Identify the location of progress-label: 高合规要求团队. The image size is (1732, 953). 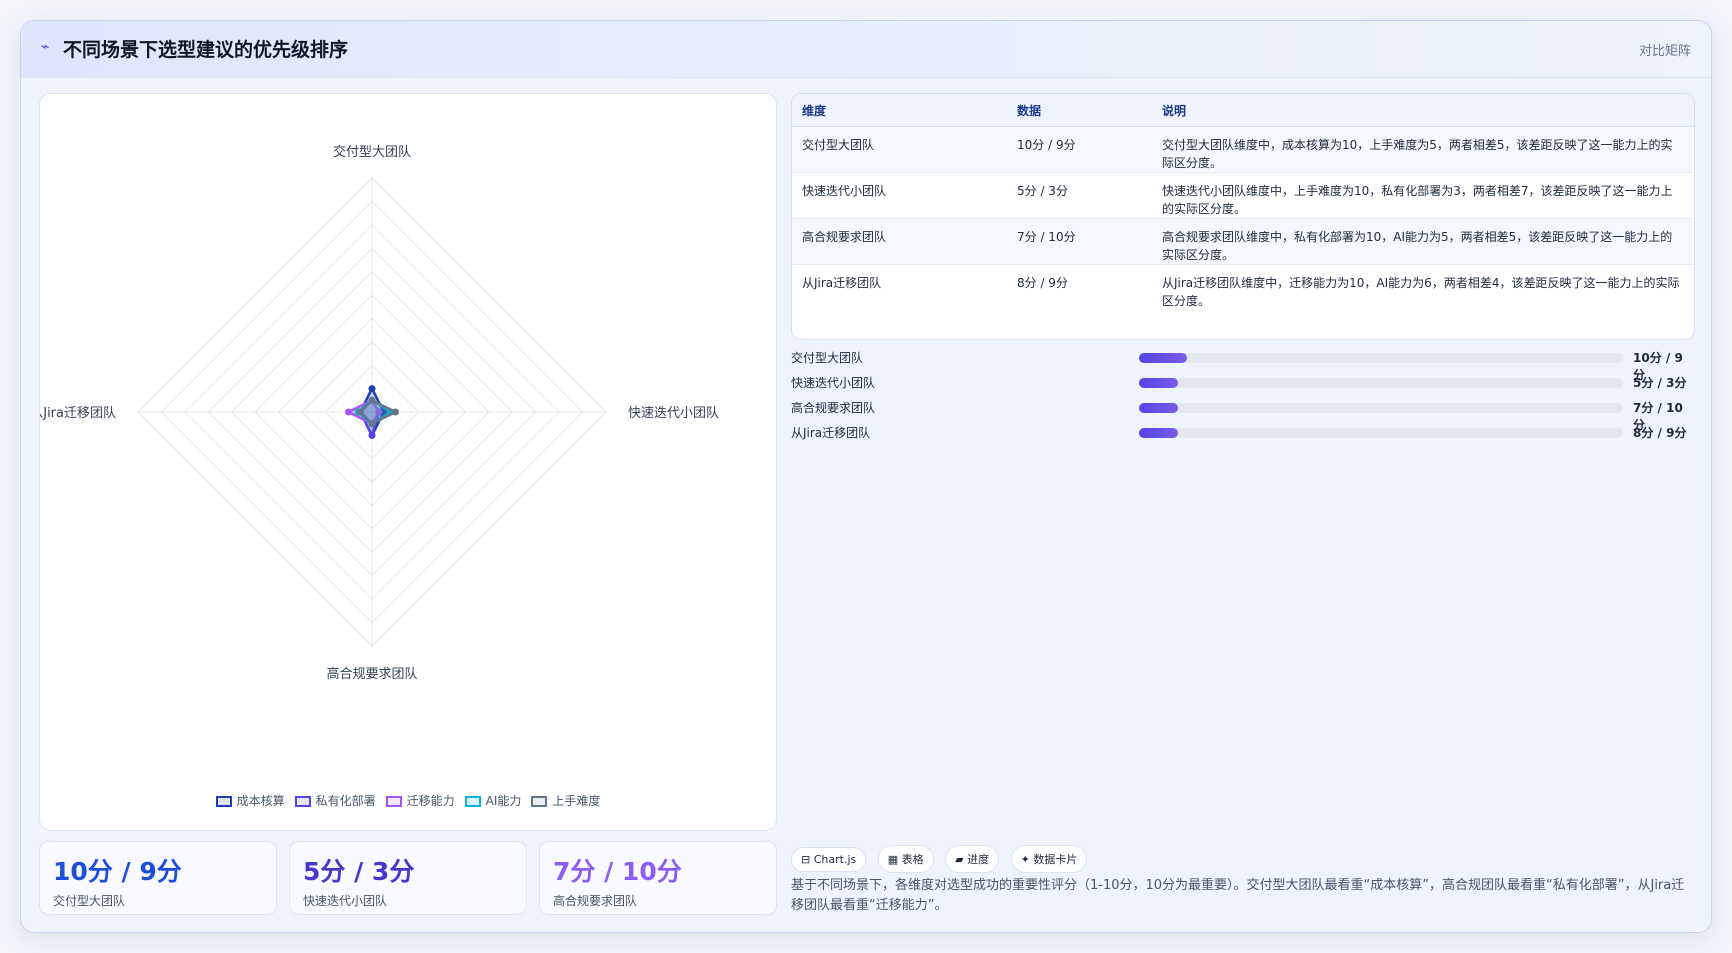
(833, 408).